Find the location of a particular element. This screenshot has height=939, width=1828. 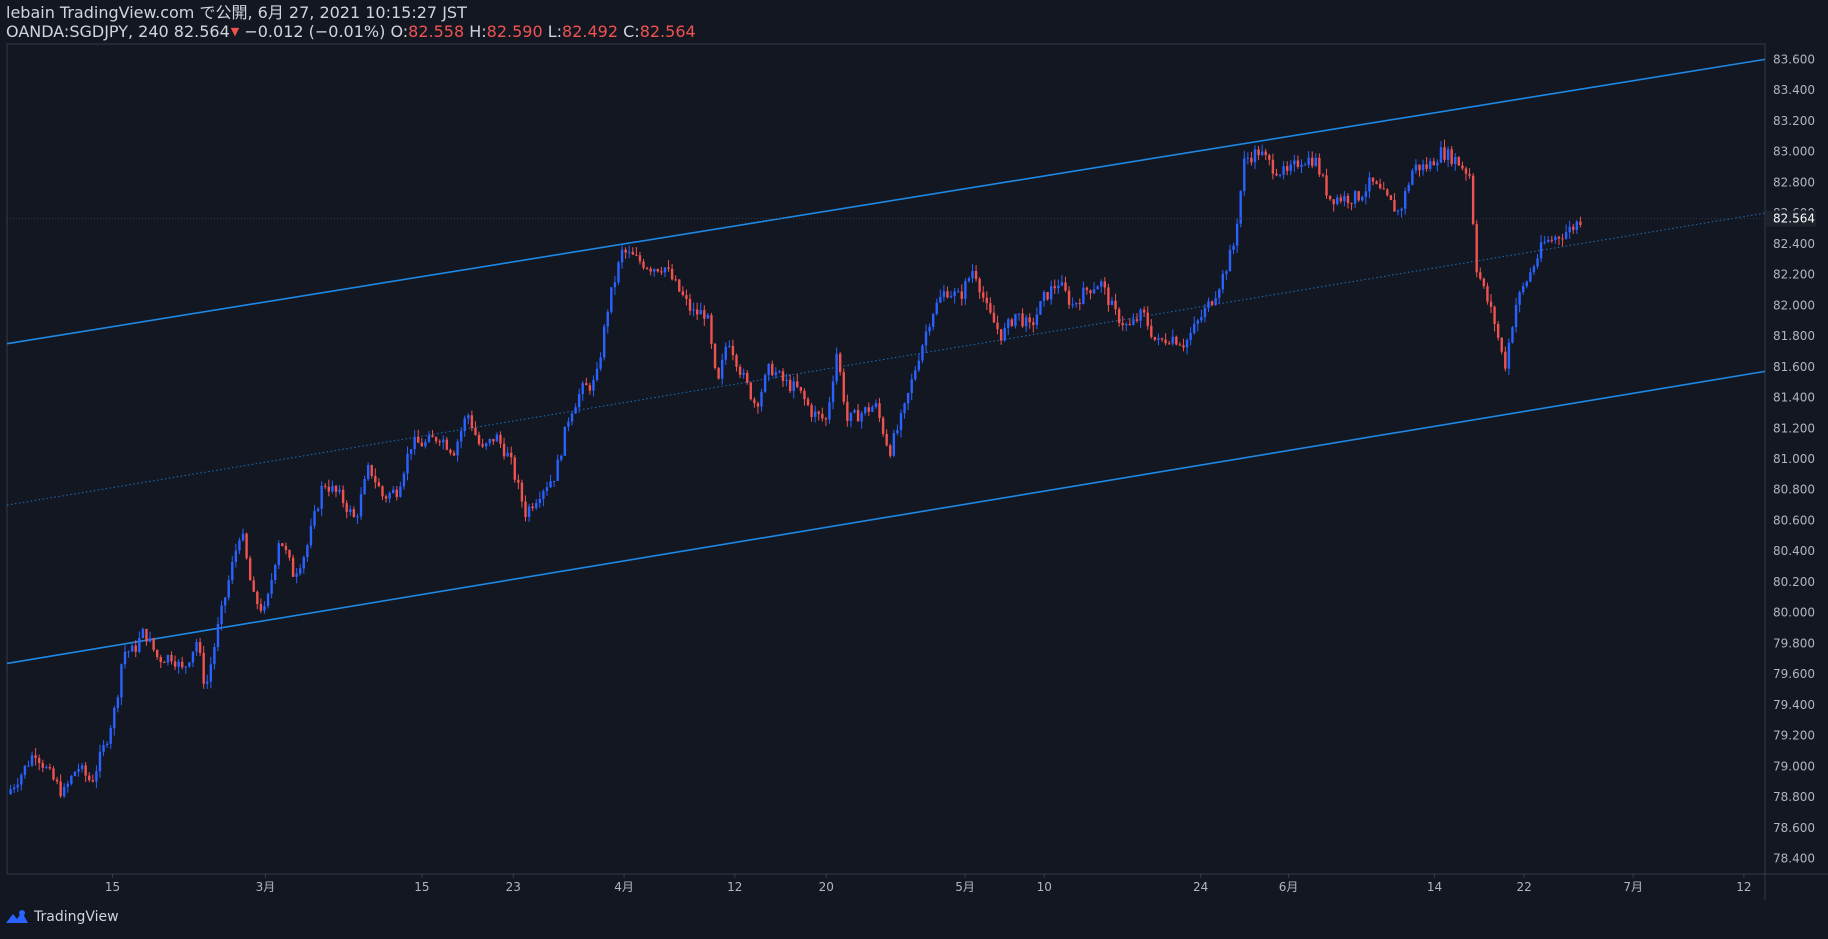

y-tick-label: 81.800 is located at coordinates (1794, 336).